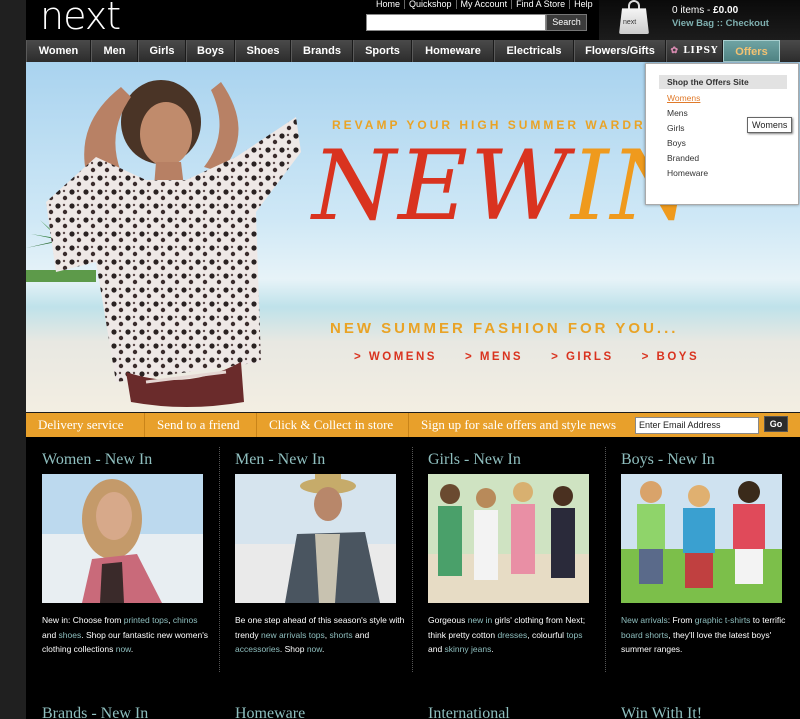 This screenshot has height=719, width=800. Describe the element at coordinates (97, 460) in the screenshot. I see `women-new-in-heading: Women - New In` at that location.